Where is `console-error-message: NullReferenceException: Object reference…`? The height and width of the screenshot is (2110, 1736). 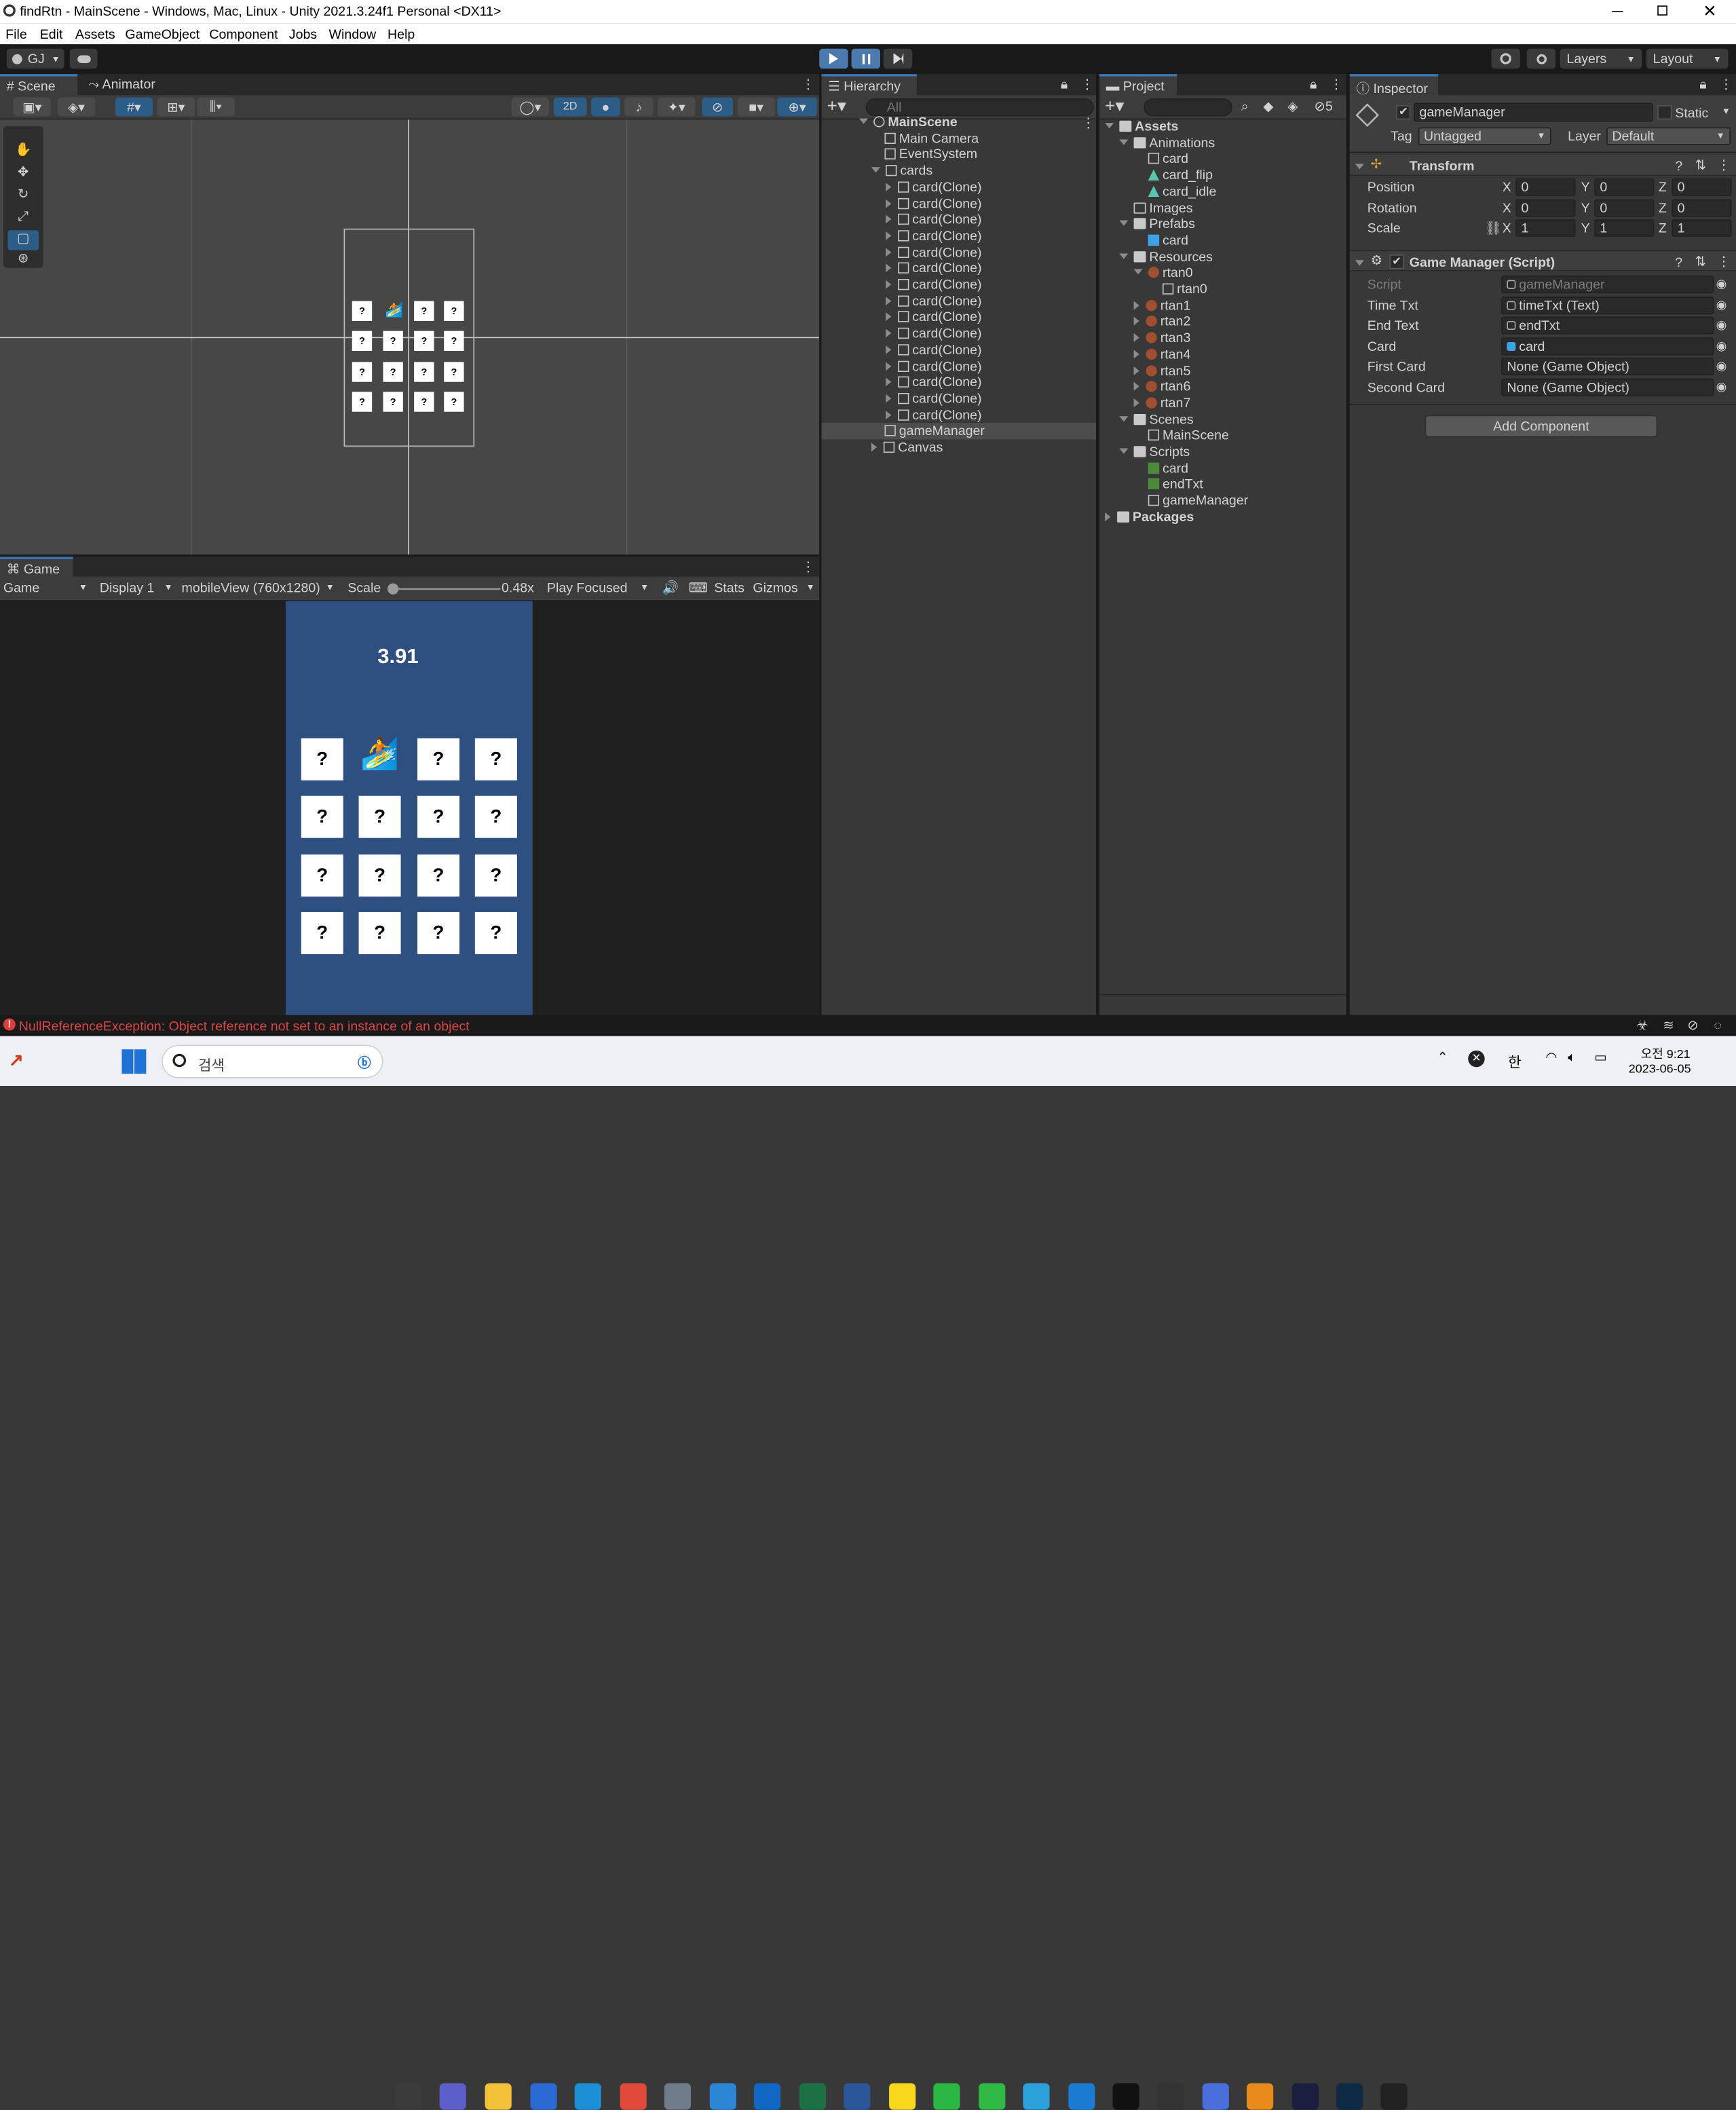 console-error-message: NullReferenceException: Object reference… is located at coordinates (245, 1026).